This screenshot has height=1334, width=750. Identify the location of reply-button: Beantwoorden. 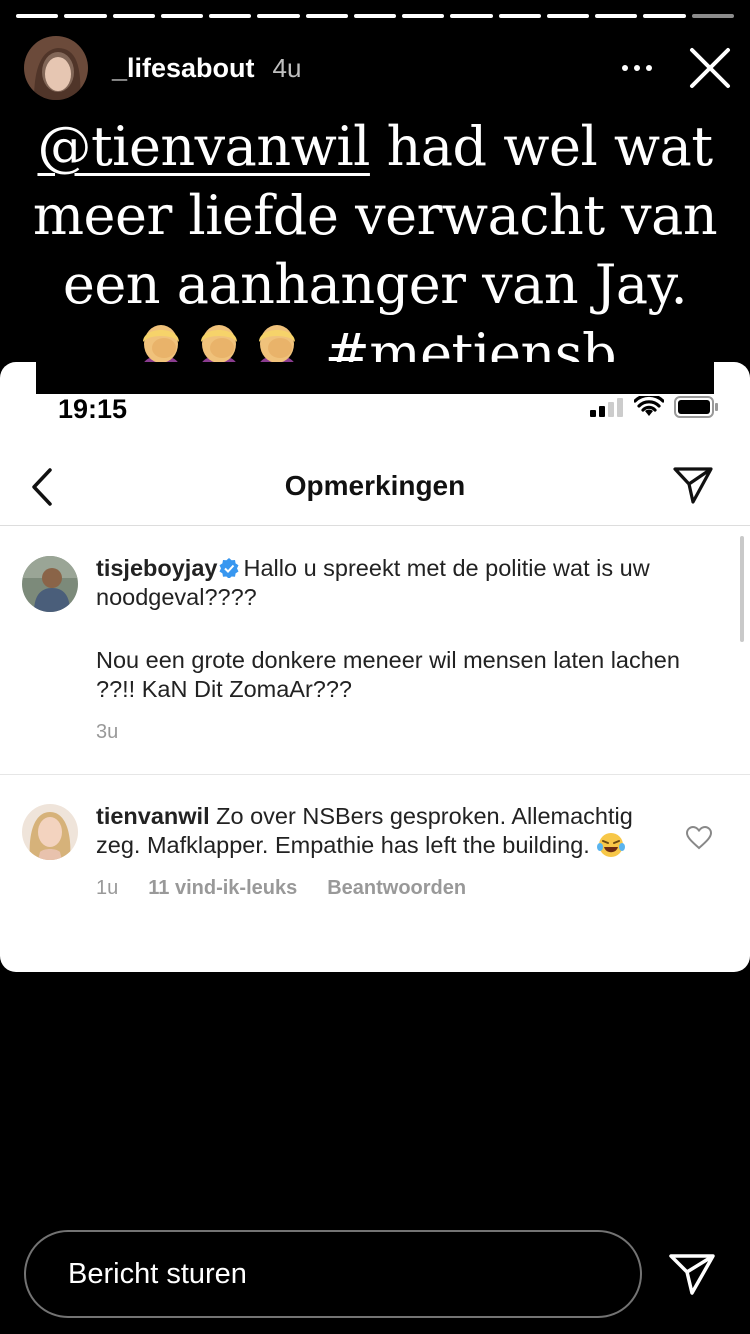
(396, 888).